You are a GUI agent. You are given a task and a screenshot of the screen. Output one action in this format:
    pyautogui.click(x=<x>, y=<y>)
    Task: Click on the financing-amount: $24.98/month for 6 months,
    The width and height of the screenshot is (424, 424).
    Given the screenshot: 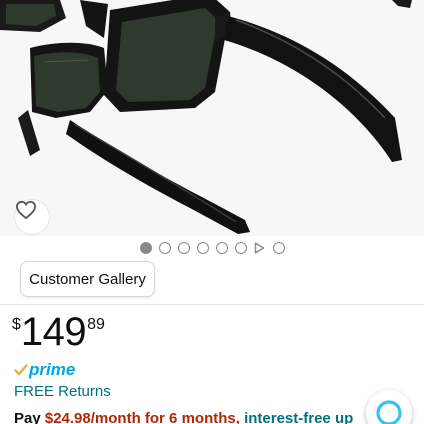 What is the action you would take?
    pyautogui.click(x=142, y=417)
    